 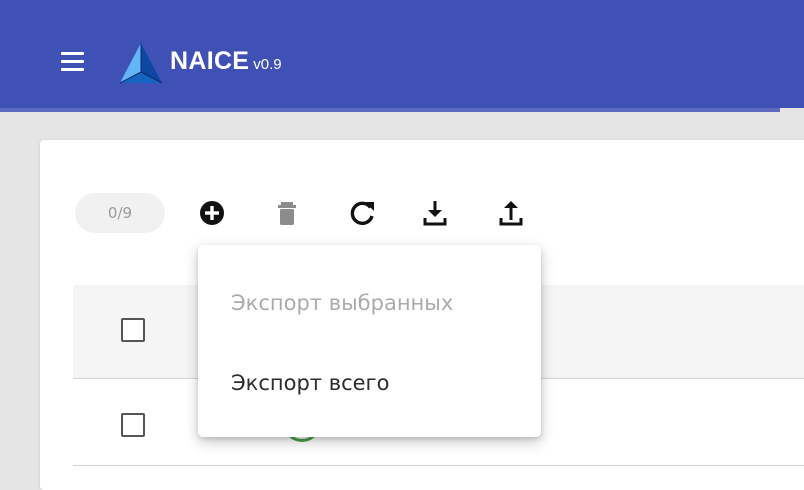 I want to click on app-name: NAICE, so click(x=210, y=61).